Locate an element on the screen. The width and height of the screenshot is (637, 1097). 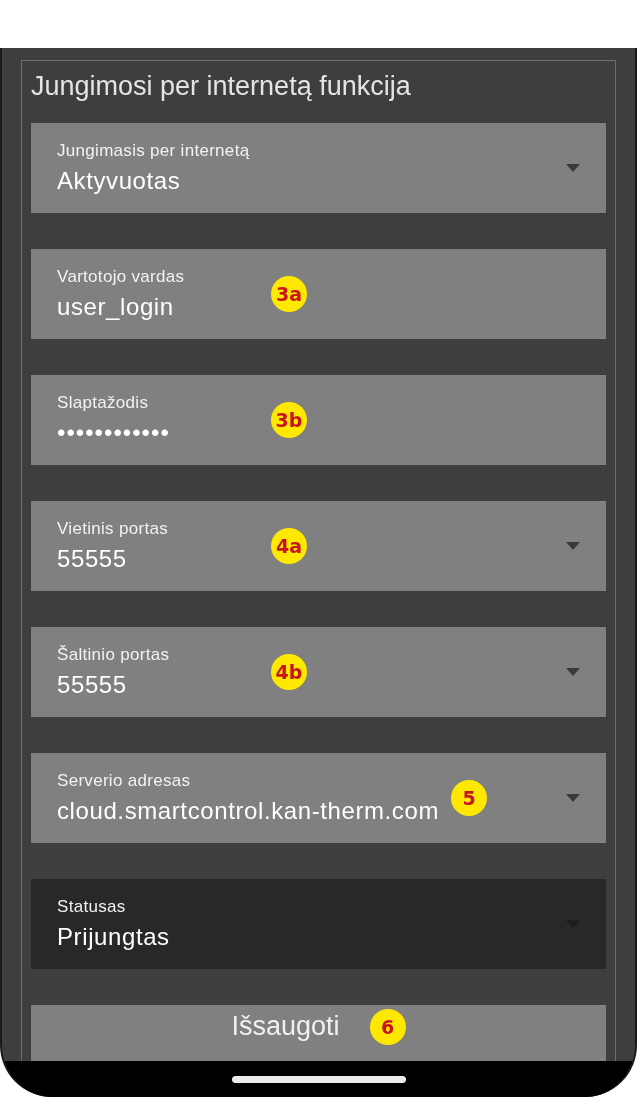
dropdown-field: Jungimasis per internetą Aktyvuotas is located at coordinates (318, 168).